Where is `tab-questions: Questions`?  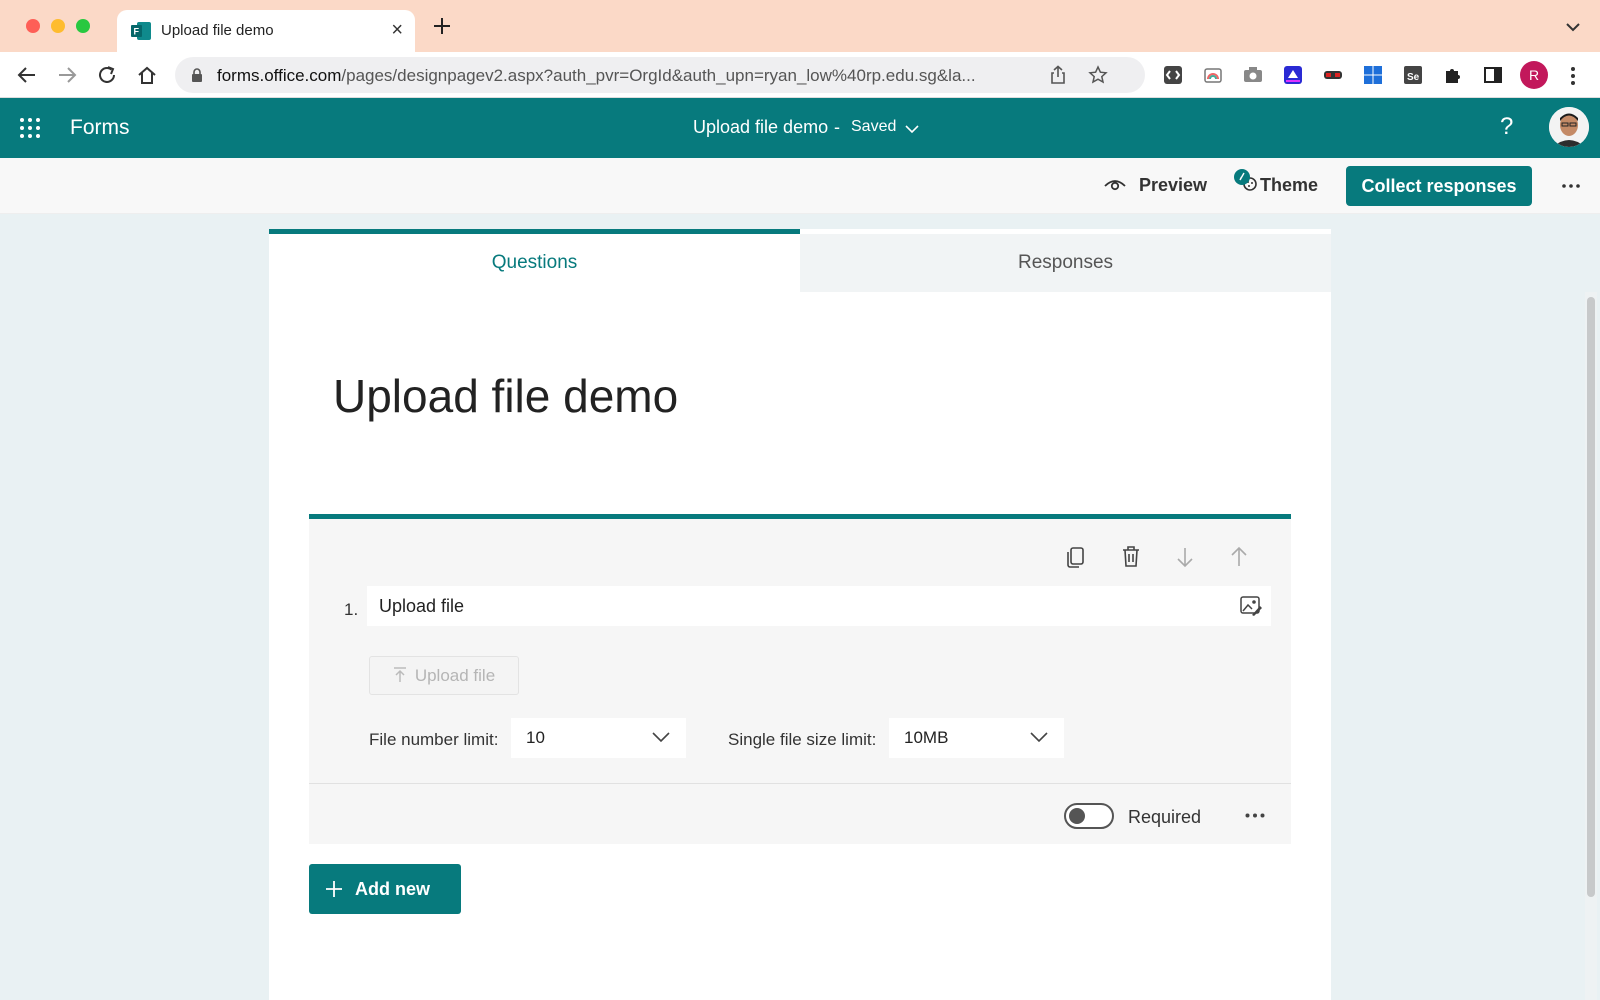
tab-questions: Questions is located at coordinates (534, 260).